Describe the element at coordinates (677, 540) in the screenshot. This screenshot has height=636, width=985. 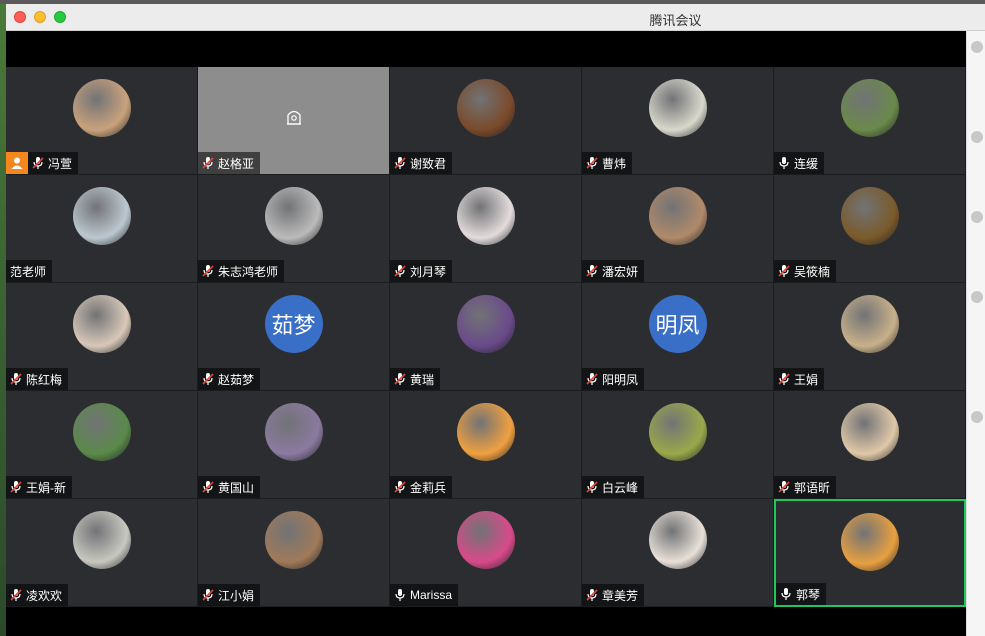
I see `children-photo` at that location.